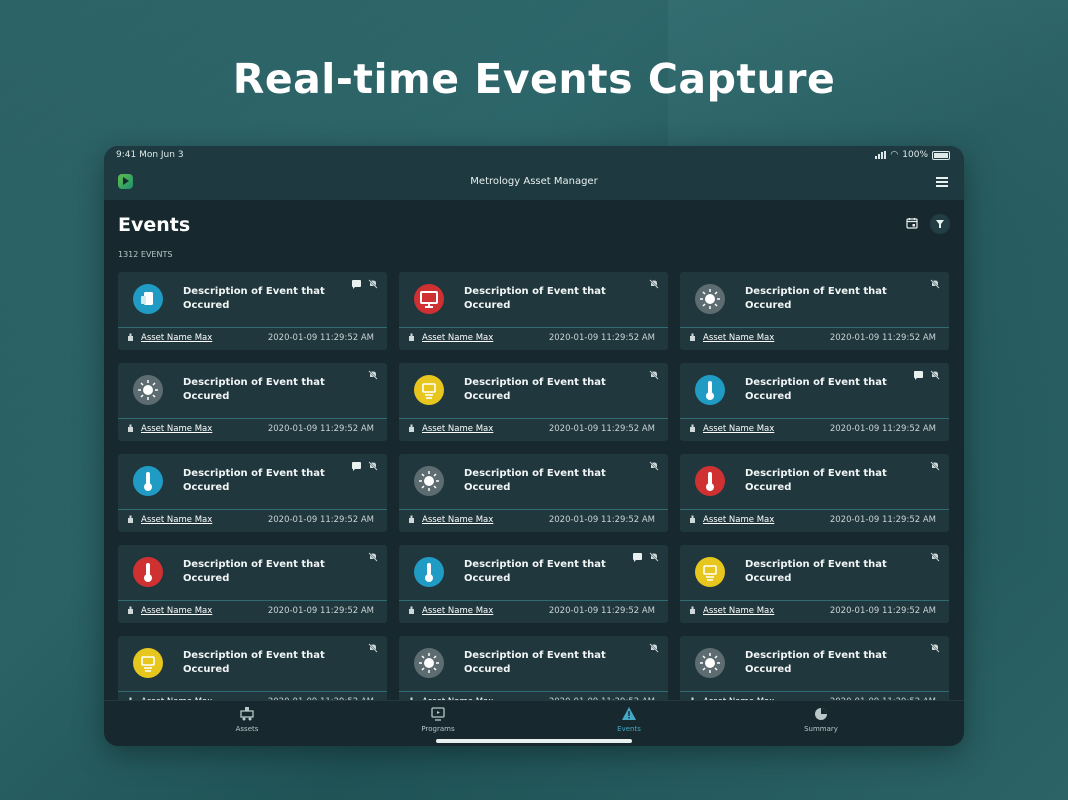  What do you see at coordinates (821, 719) in the screenshot?
I see `tab-summary: Summary` at bounding box center [821, 719].